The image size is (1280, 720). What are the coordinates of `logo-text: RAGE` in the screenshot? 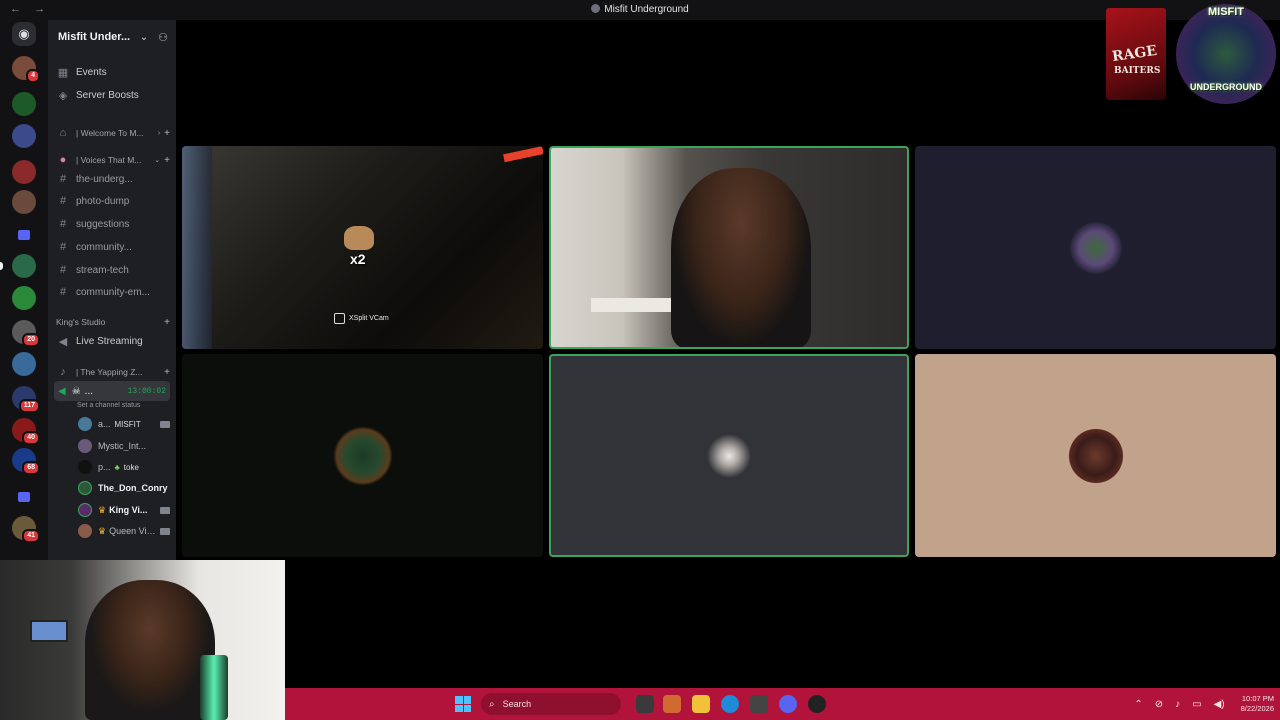 It's located at (1135, 54).